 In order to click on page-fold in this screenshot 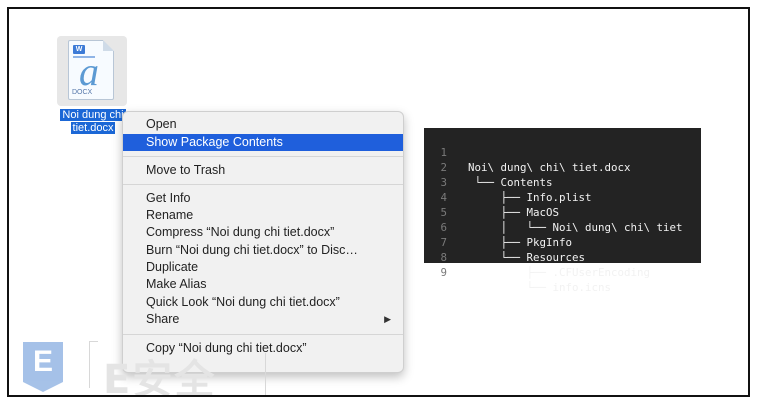, I will do `click(108, 45)`.